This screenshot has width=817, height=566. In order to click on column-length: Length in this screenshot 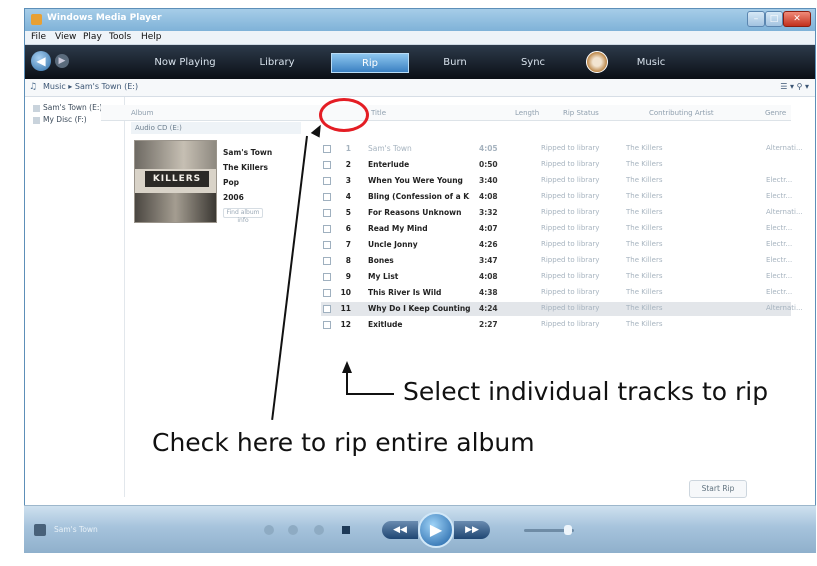, I will do `click(527, 113)`.